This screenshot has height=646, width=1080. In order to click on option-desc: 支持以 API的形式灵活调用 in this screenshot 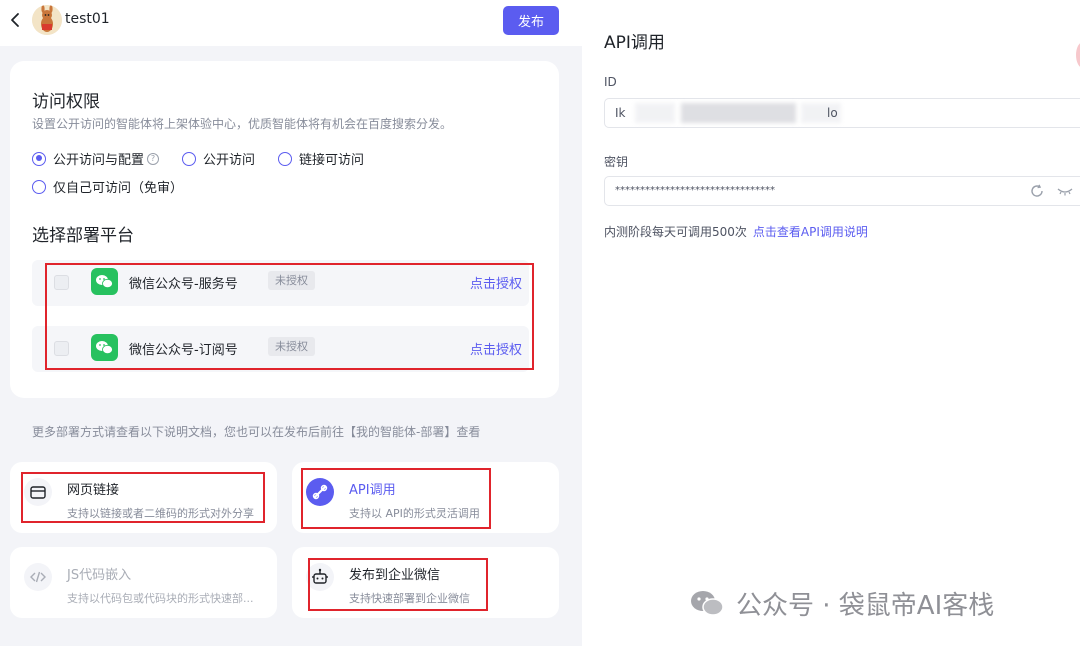, I will do `click(414, 513)`.